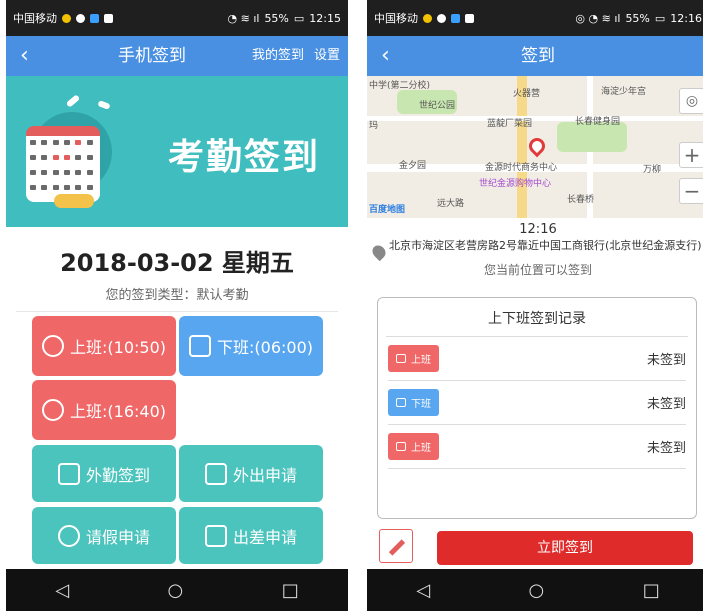  Describe the element at coordinates (652, 170) in the screenshot. I see `map-label: 万柳` at that location.